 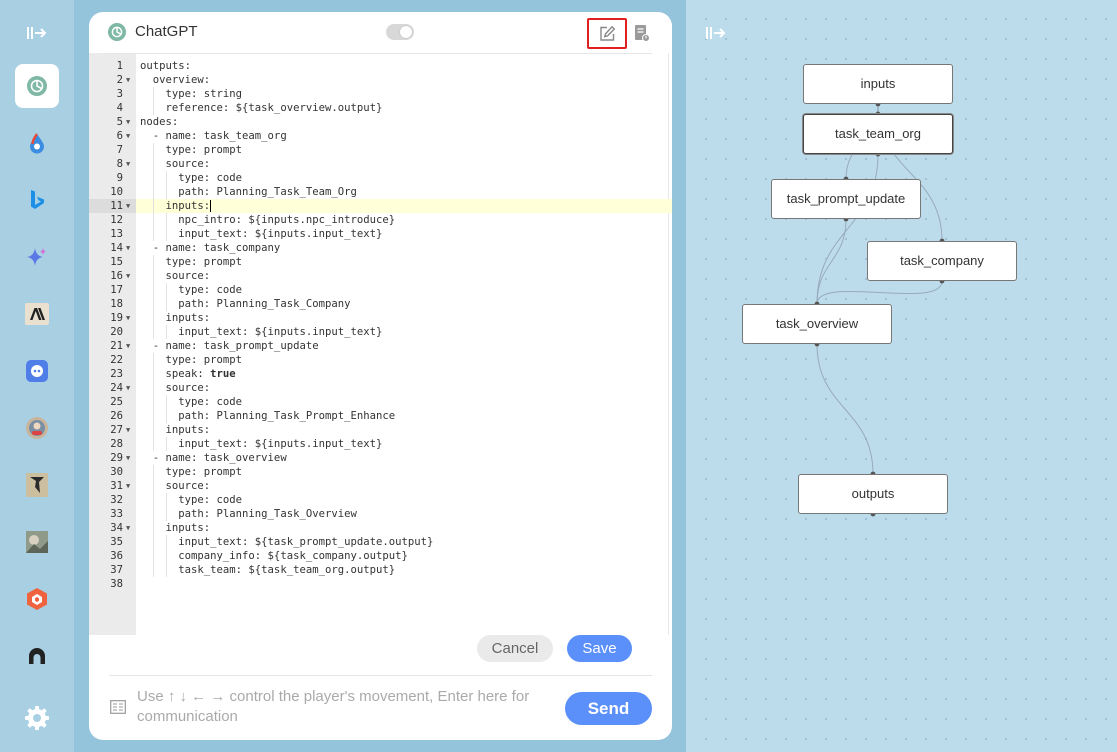 What do you see at coordinates (37, 257) in the screenshot?
I see `rail-item-gemini` at bounding box center [37, 257].